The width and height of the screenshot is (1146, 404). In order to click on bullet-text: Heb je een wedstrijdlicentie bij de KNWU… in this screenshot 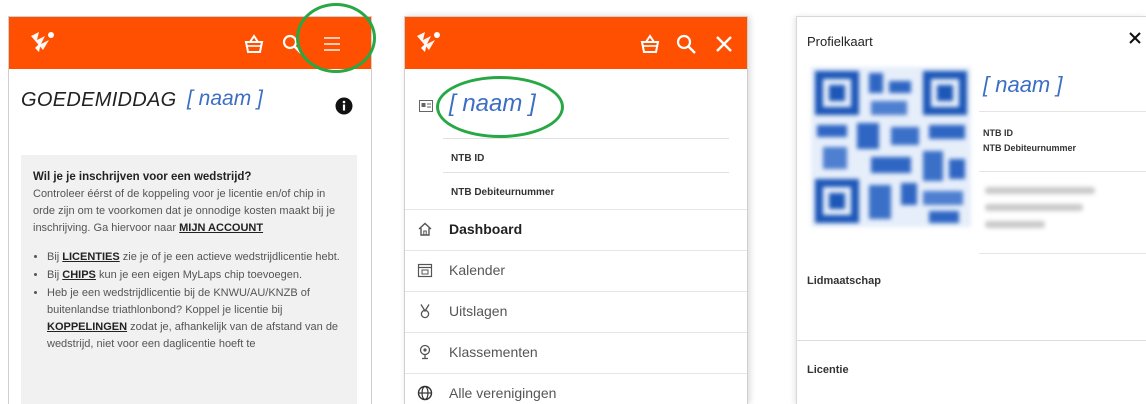, I will do `click(178, 301)`.